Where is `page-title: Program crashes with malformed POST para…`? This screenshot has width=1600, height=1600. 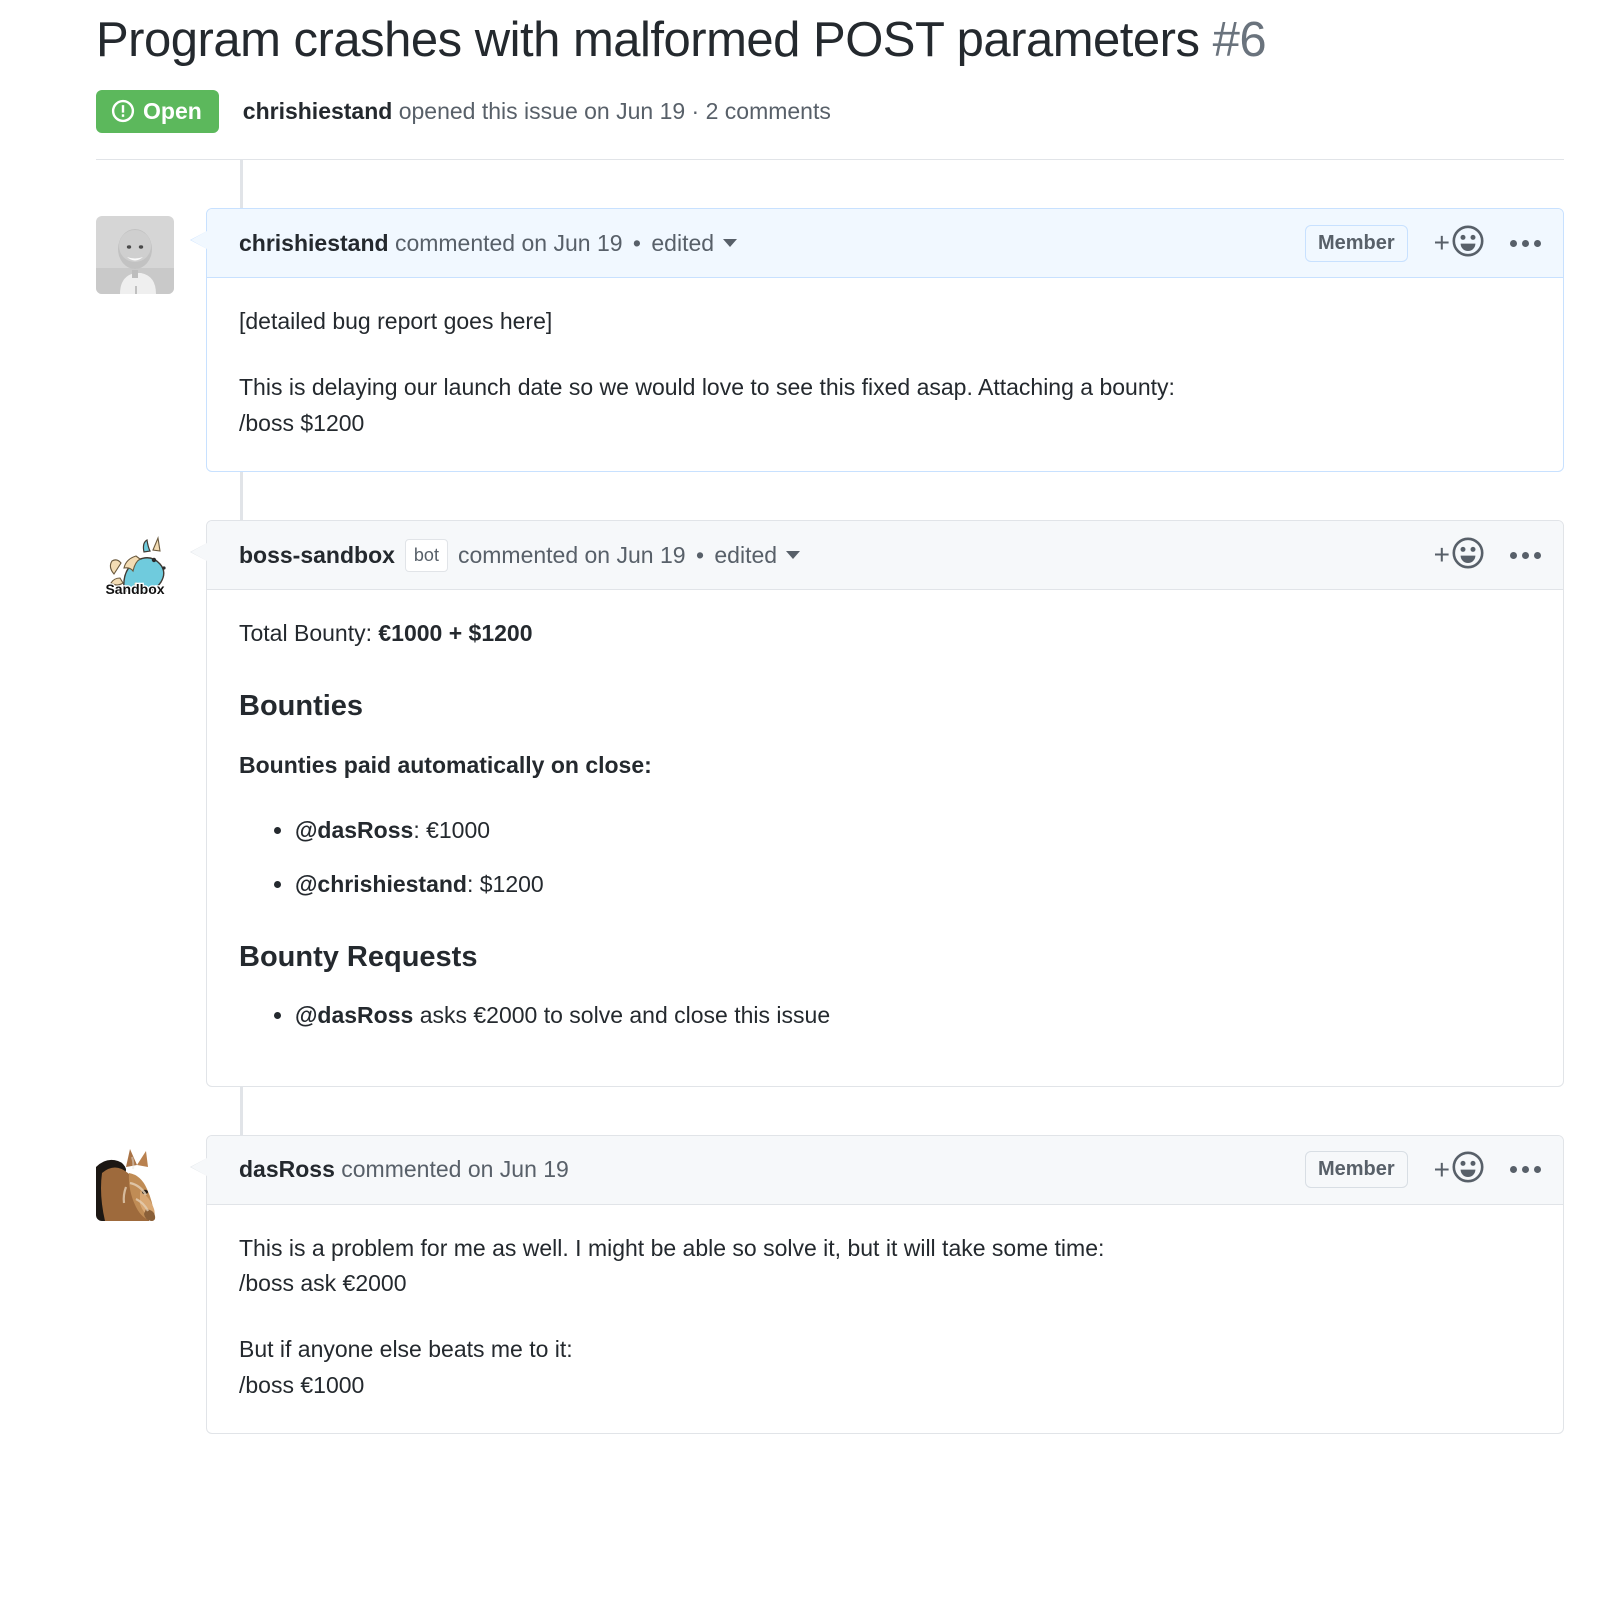
page-title: Program crashes with malformed POST para… is located at coordinates (830, 40).